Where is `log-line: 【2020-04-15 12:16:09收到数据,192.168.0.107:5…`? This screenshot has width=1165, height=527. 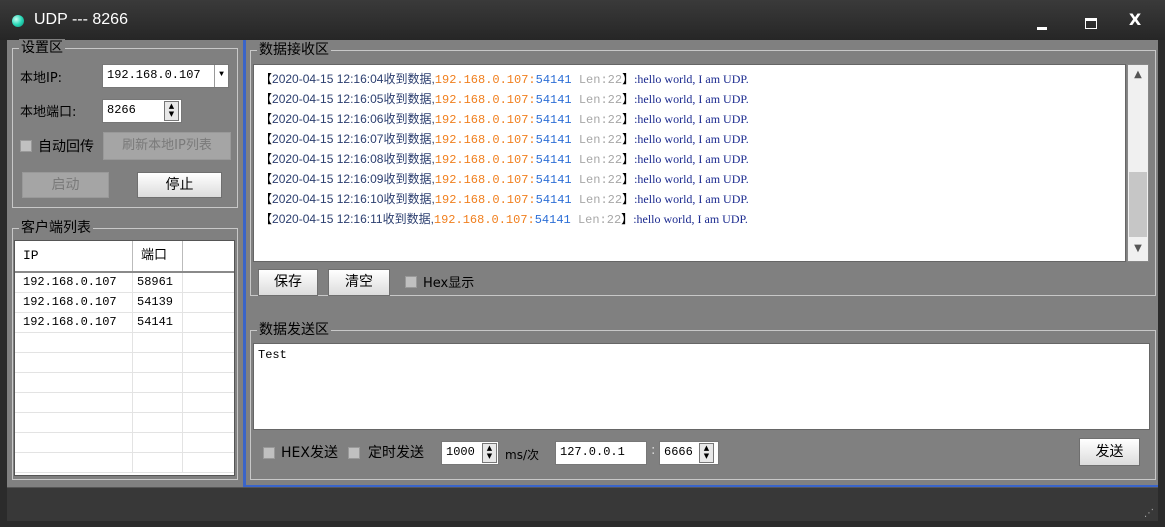 log-line: 【2020-04-15 12:16:09收到数据,192.168.0.107:5… is located at coordinates (504, 179).